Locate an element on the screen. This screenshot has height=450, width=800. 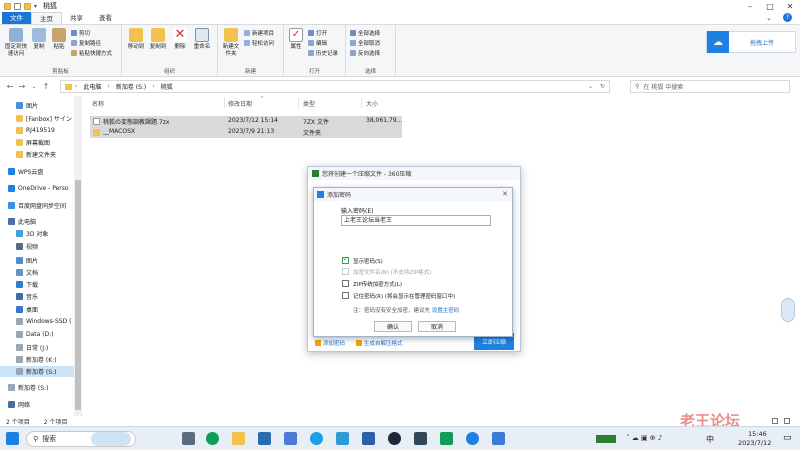
new-folder-button: 新建文件夹 is located at coordinates (231, 43).